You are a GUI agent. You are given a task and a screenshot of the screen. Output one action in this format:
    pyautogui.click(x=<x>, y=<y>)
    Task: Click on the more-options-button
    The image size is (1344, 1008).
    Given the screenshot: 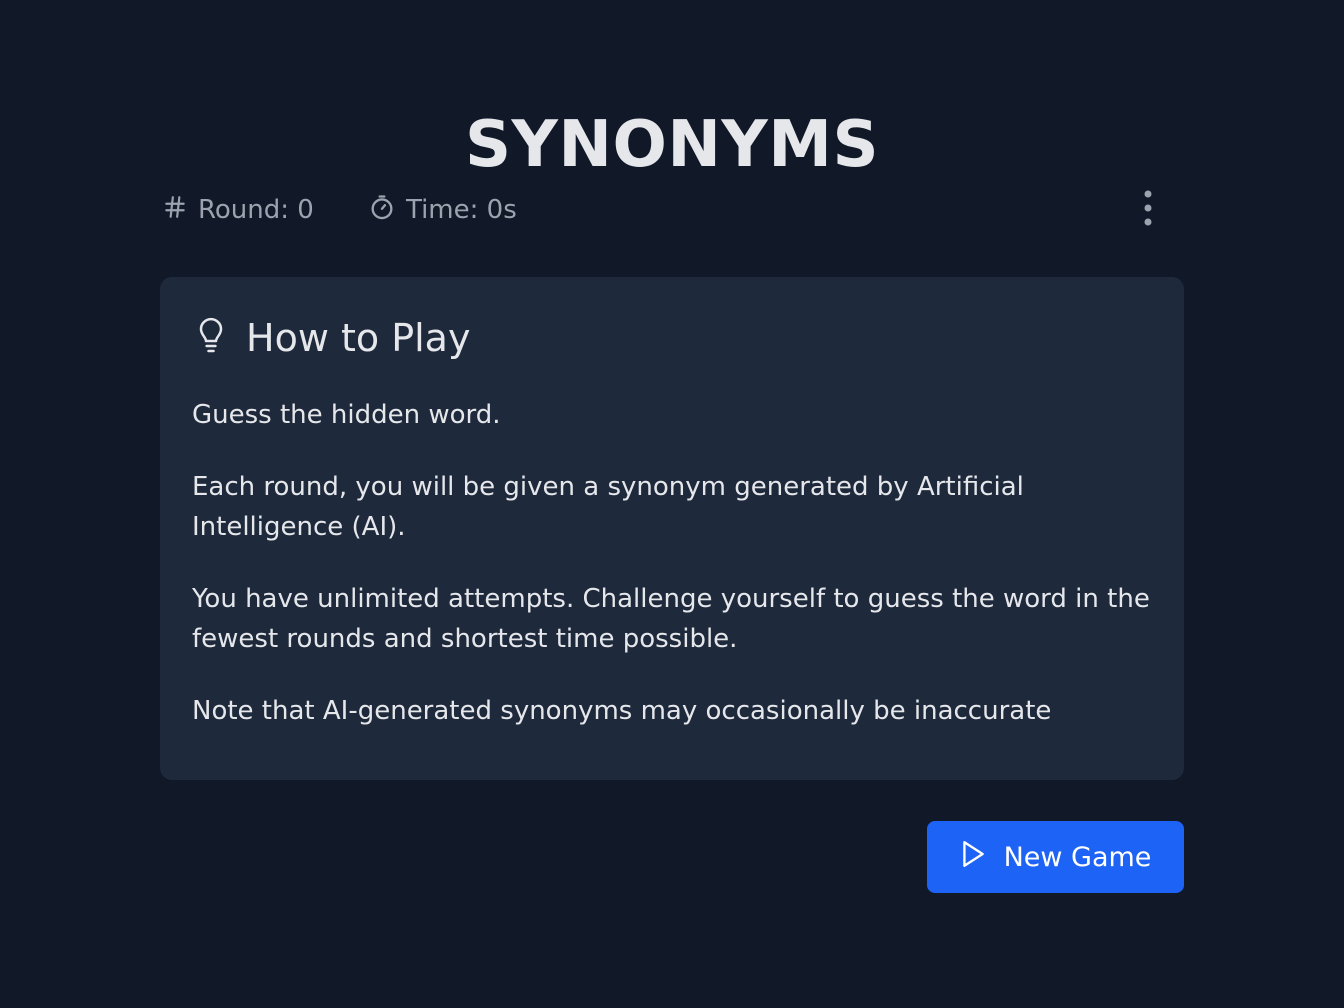 What is the action you would take?
    pyautogui.click(x=1148, y=210)
    